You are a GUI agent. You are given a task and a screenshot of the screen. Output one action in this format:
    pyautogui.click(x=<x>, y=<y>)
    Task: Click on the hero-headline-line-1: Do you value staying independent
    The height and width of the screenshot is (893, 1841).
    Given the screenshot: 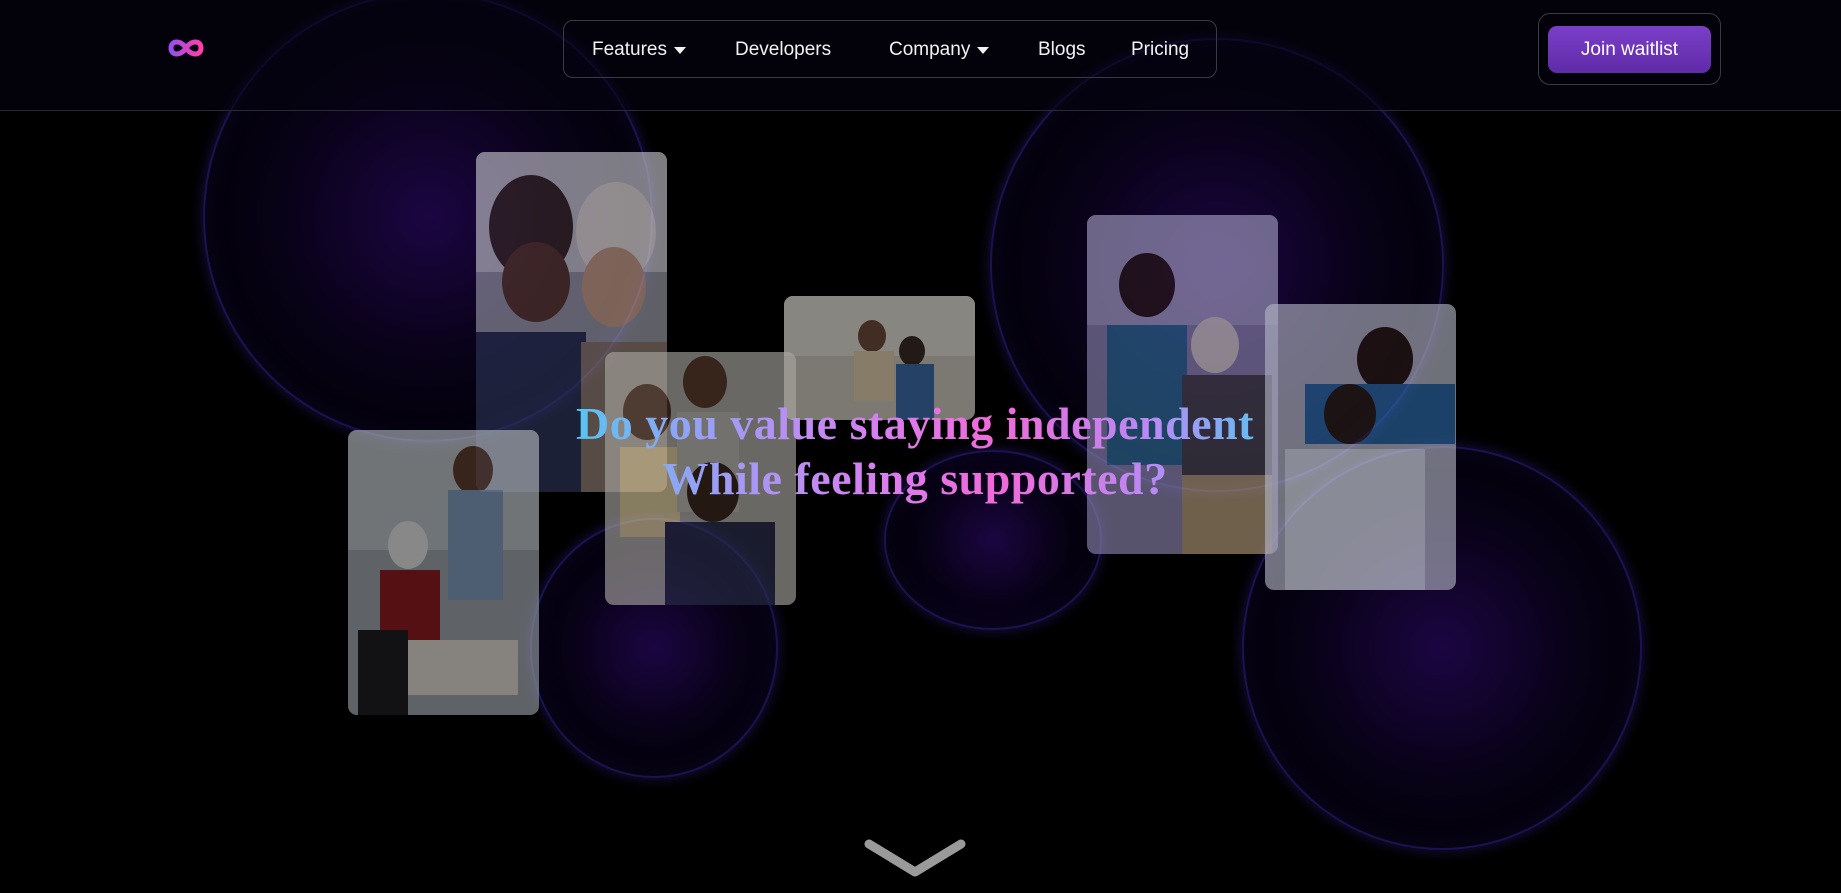 What is the action you would take?
    pyautogui.click(x=914, y=423)
    